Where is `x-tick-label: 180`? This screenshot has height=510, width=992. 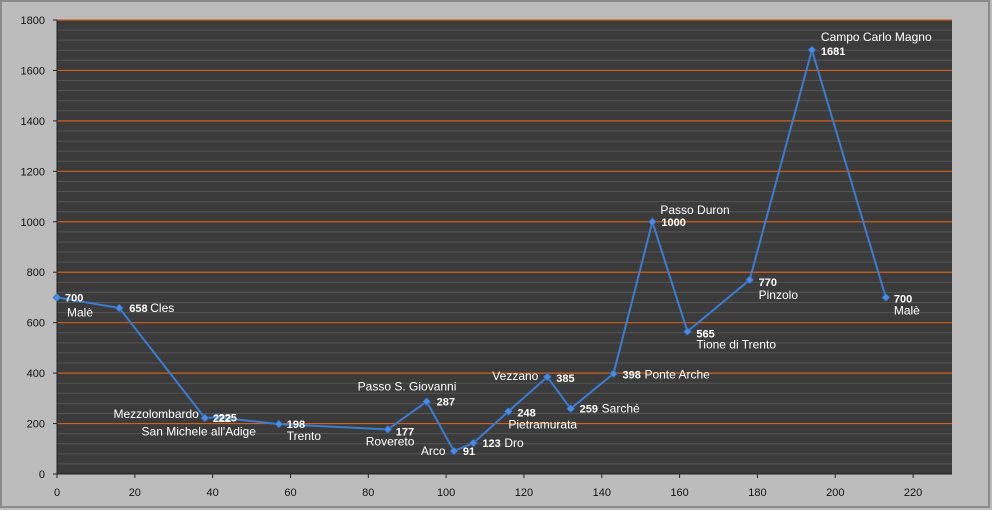
x-tick-label: 180 is located at coordinates (757, 493).